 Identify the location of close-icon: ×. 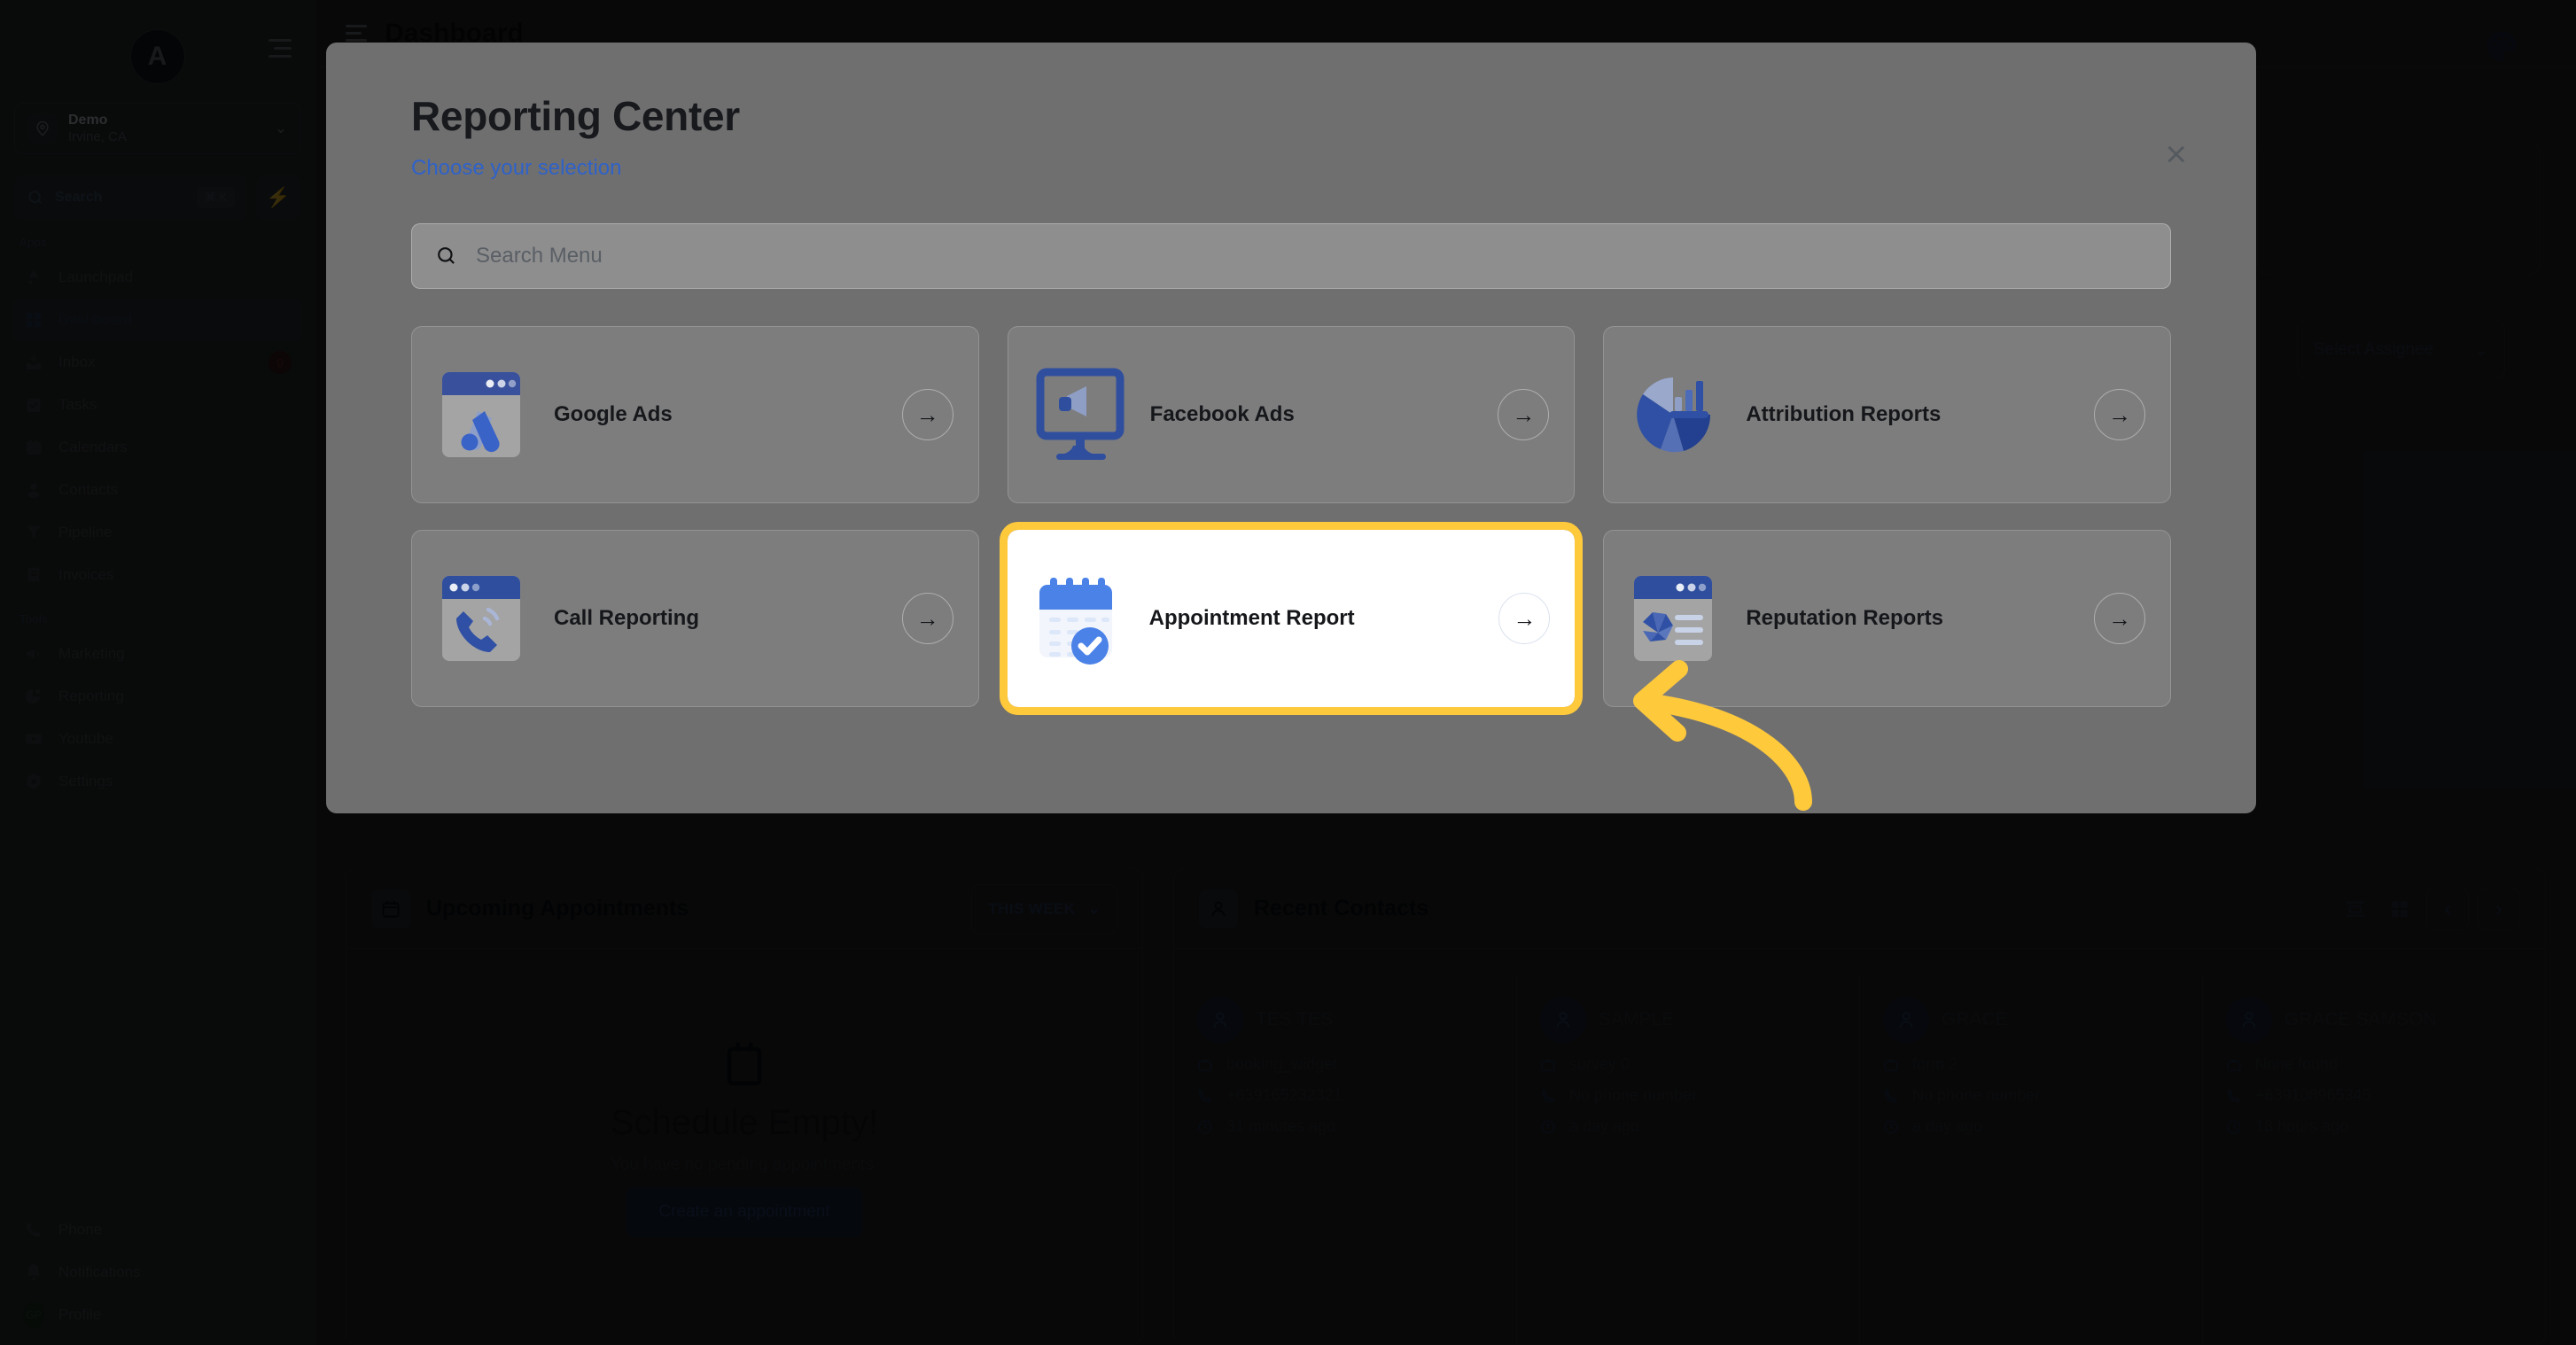
(2176, 154).